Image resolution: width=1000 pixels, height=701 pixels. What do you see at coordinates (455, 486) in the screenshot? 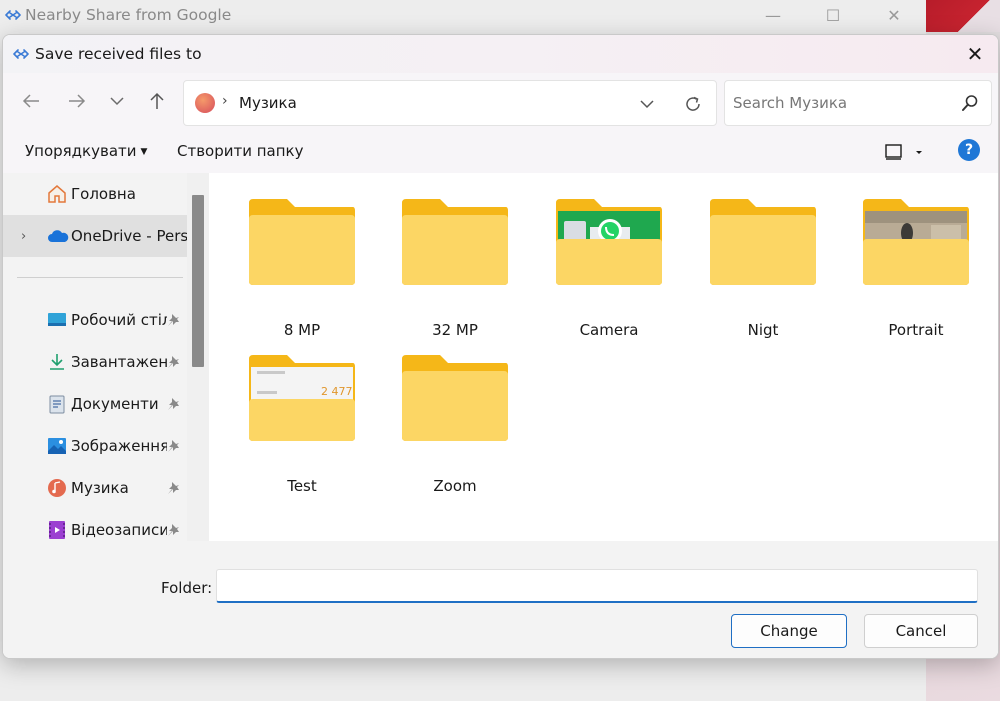
I see `folder-label: Zoom` at bounding box center [455, 486].